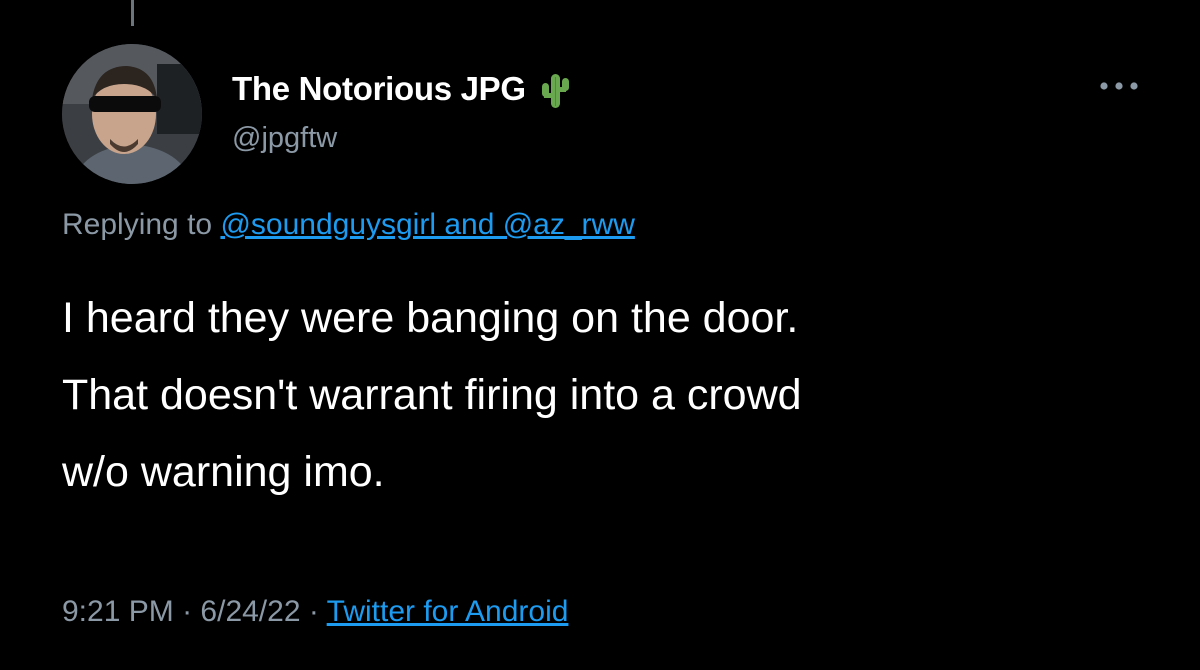 The height and width of the screenshot is (670, 1200). Describe the element at coordinates (448, 611) in the screenshot. I see `tweet-source-link: Twitter for Android` at that location.